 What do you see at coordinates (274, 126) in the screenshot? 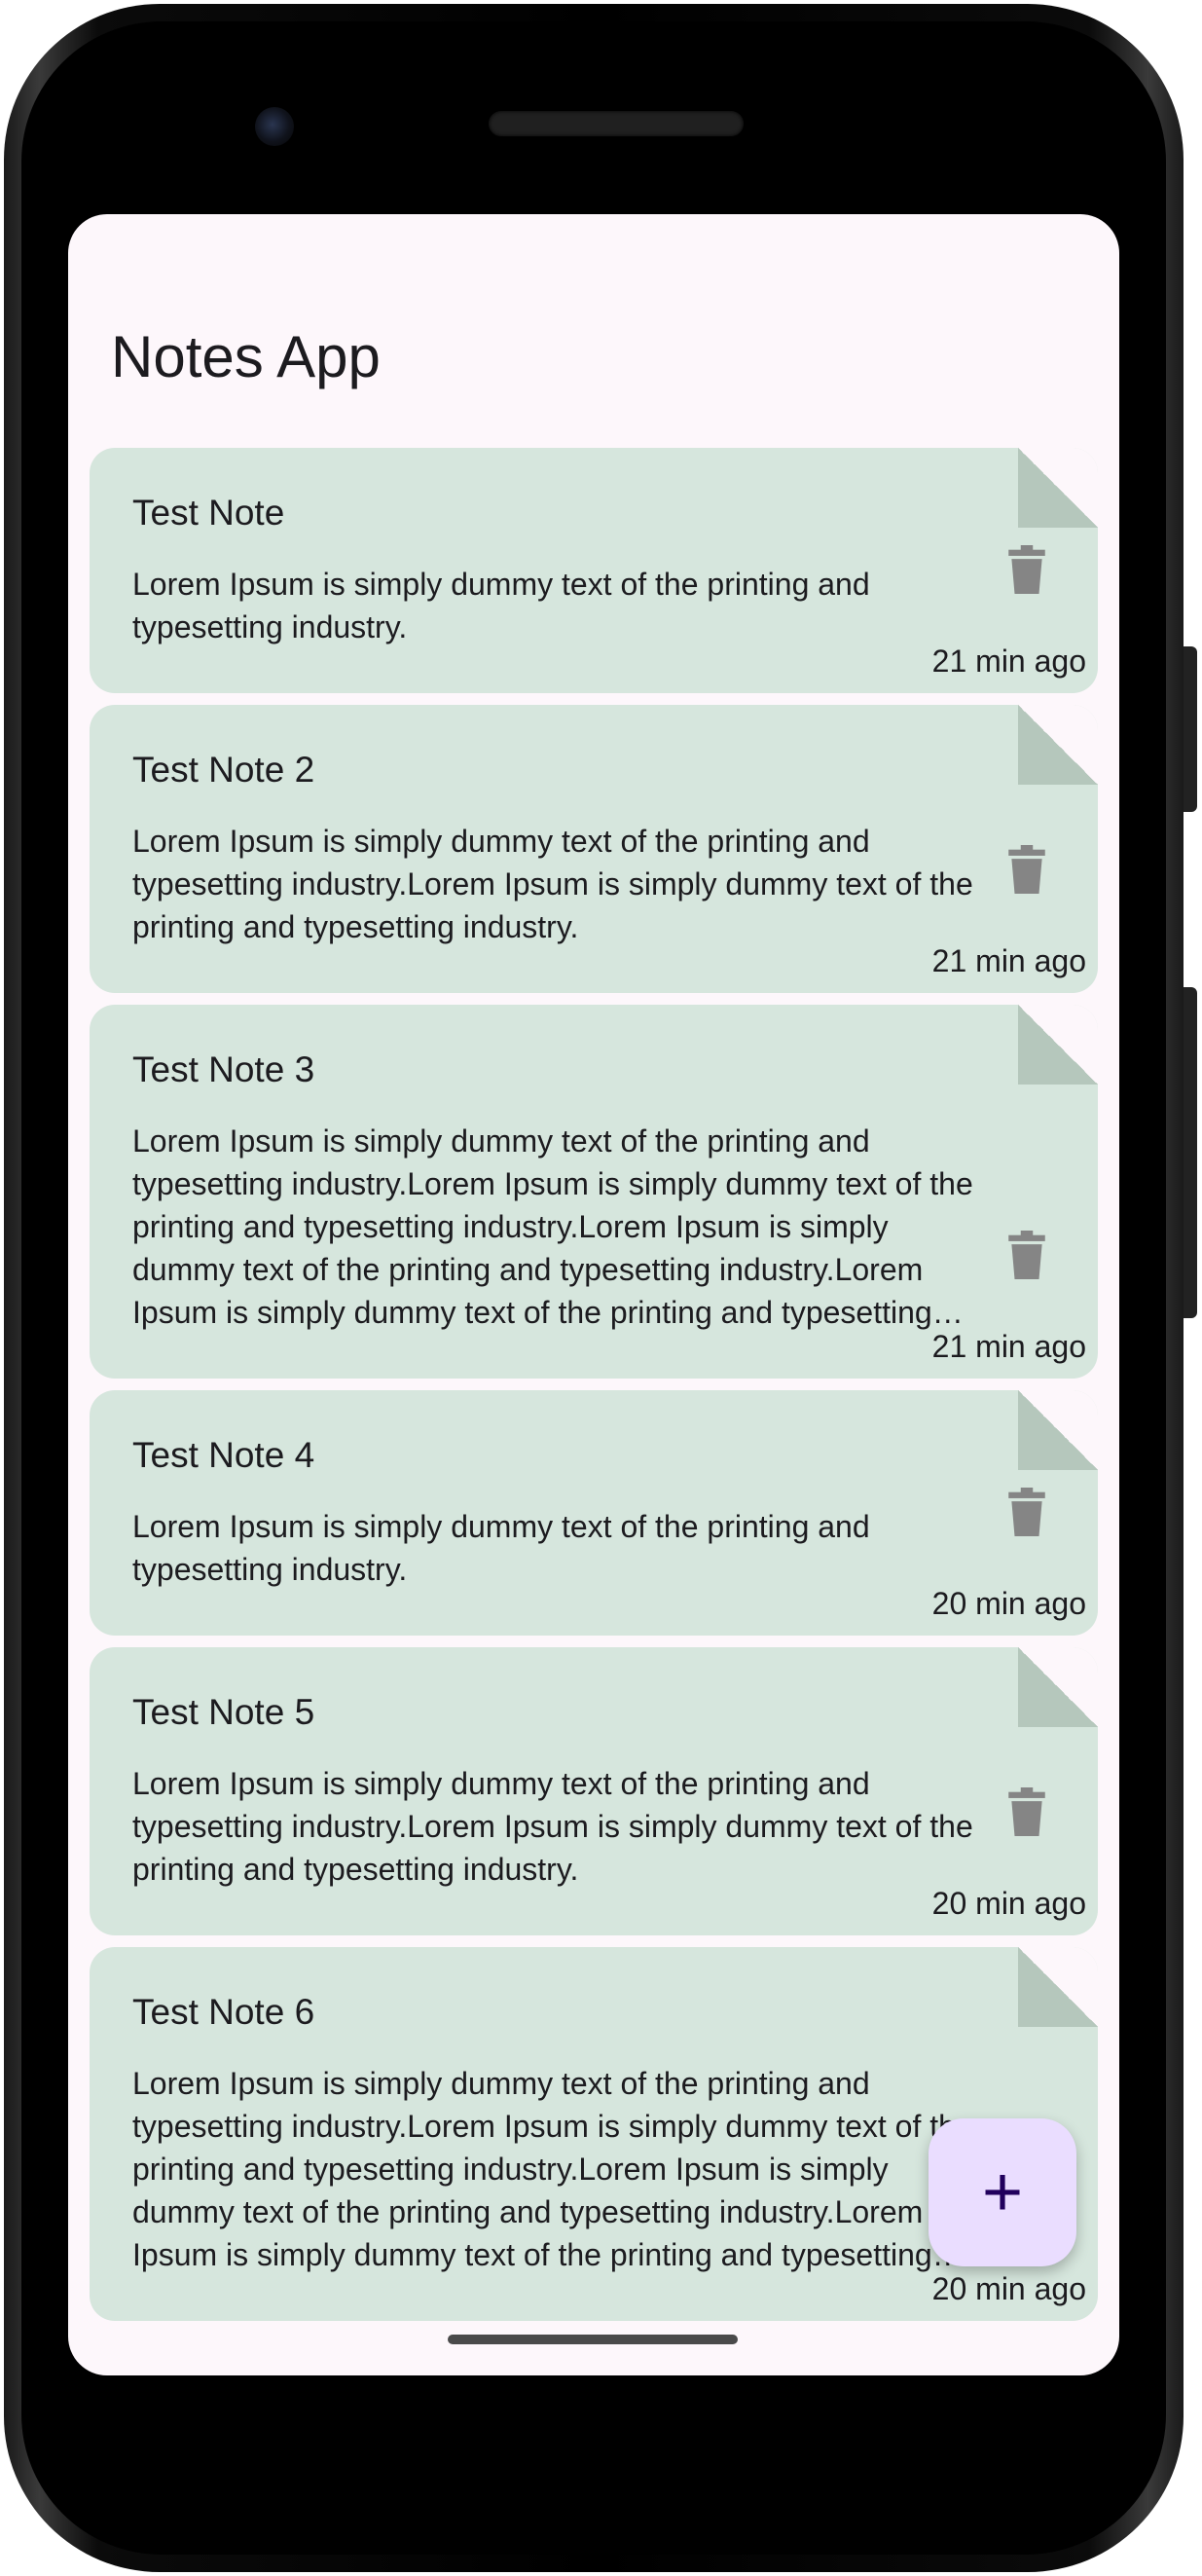
I see `front-camera` at bounding box center [274, 126].